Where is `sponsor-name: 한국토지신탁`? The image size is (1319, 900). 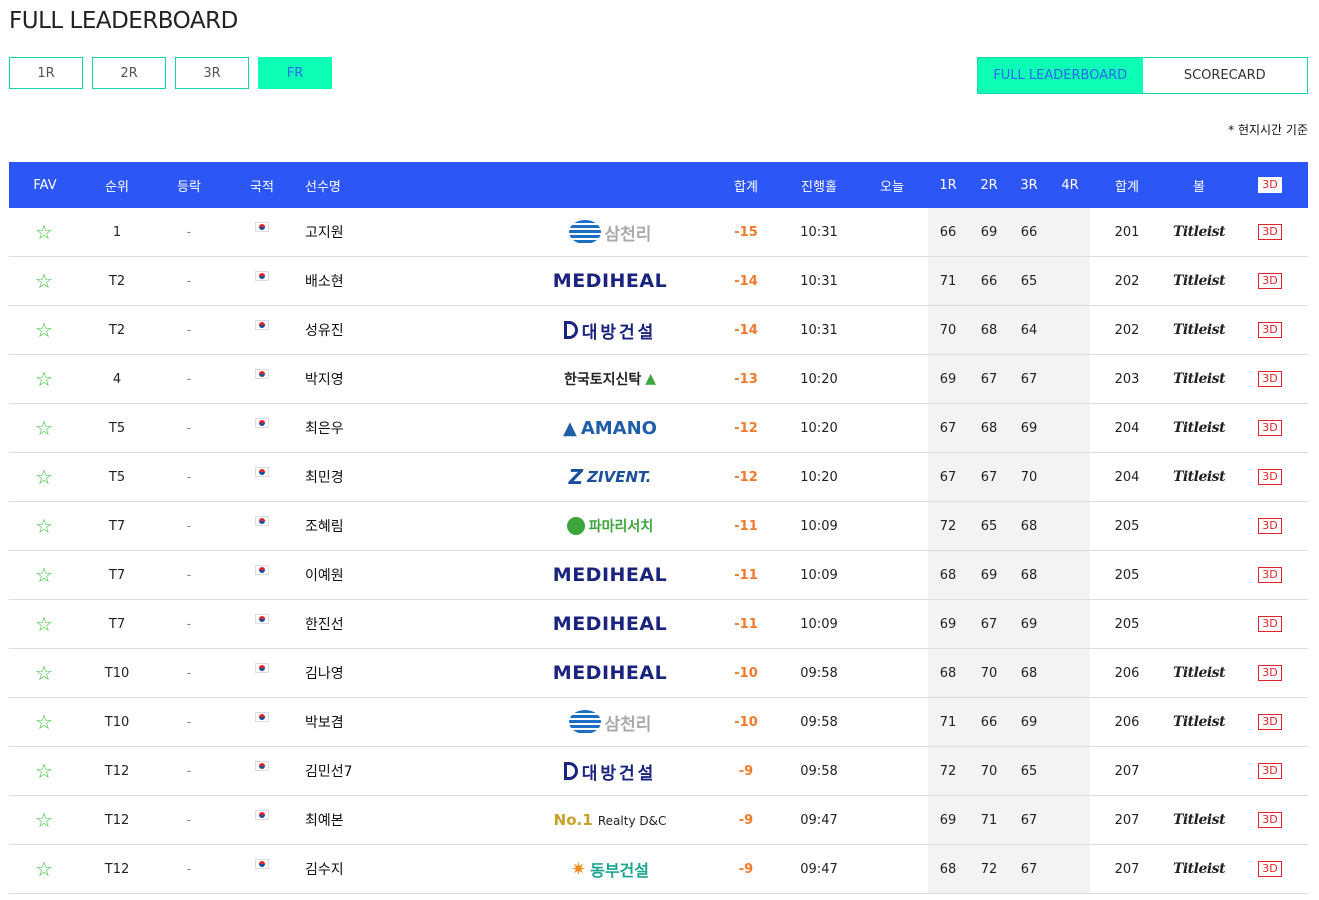 sponsor-name: 한국토지신탁 is located at coordinates (602, 380).